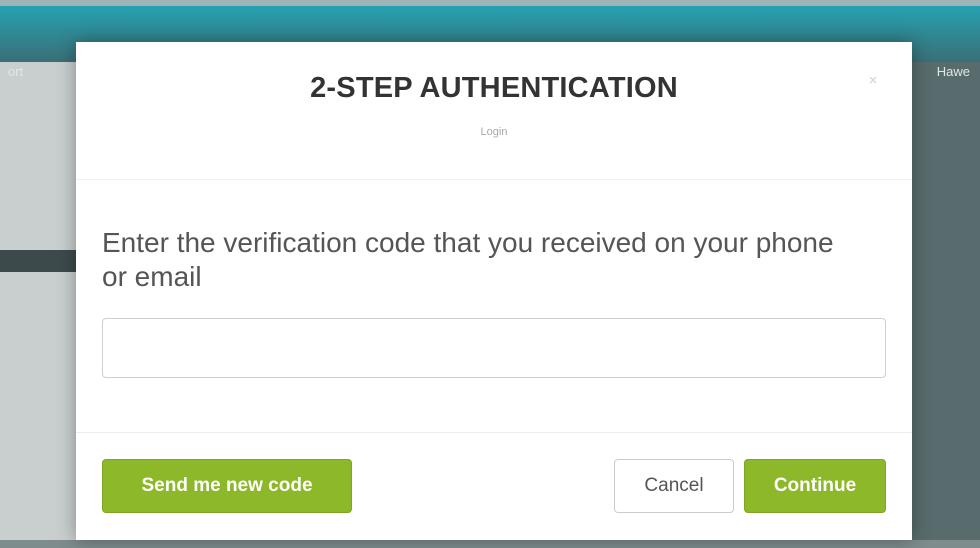 The height and width of the screenshot is (548, 980). Describe the element at coordinates (494, 132) in the screenshot. I see `modal-subtitle: Login` at that location.